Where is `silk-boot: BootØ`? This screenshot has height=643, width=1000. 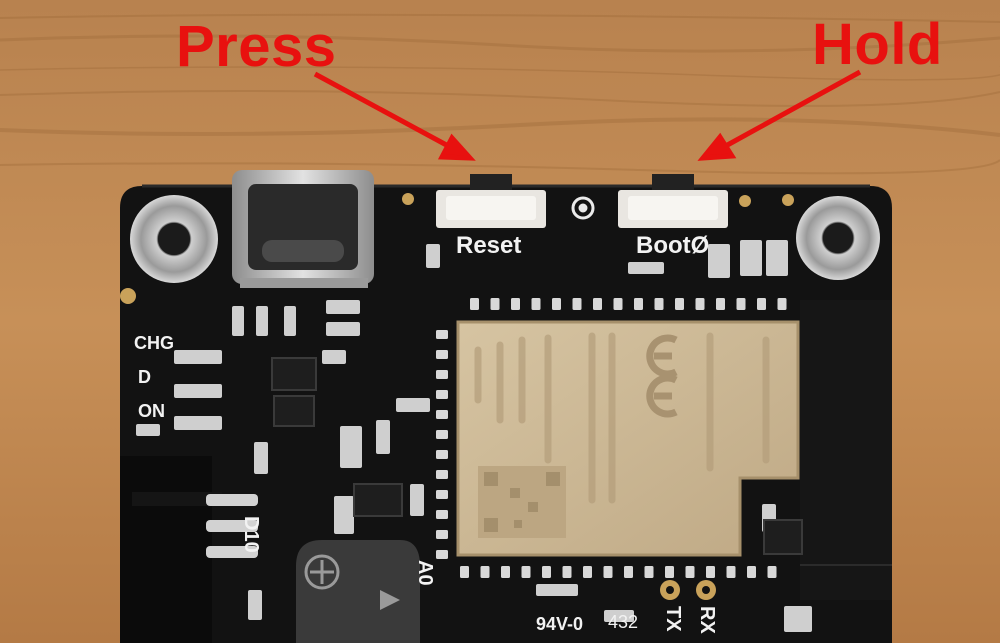 silk-boot: BootØ is located at coordinates (673, 245).